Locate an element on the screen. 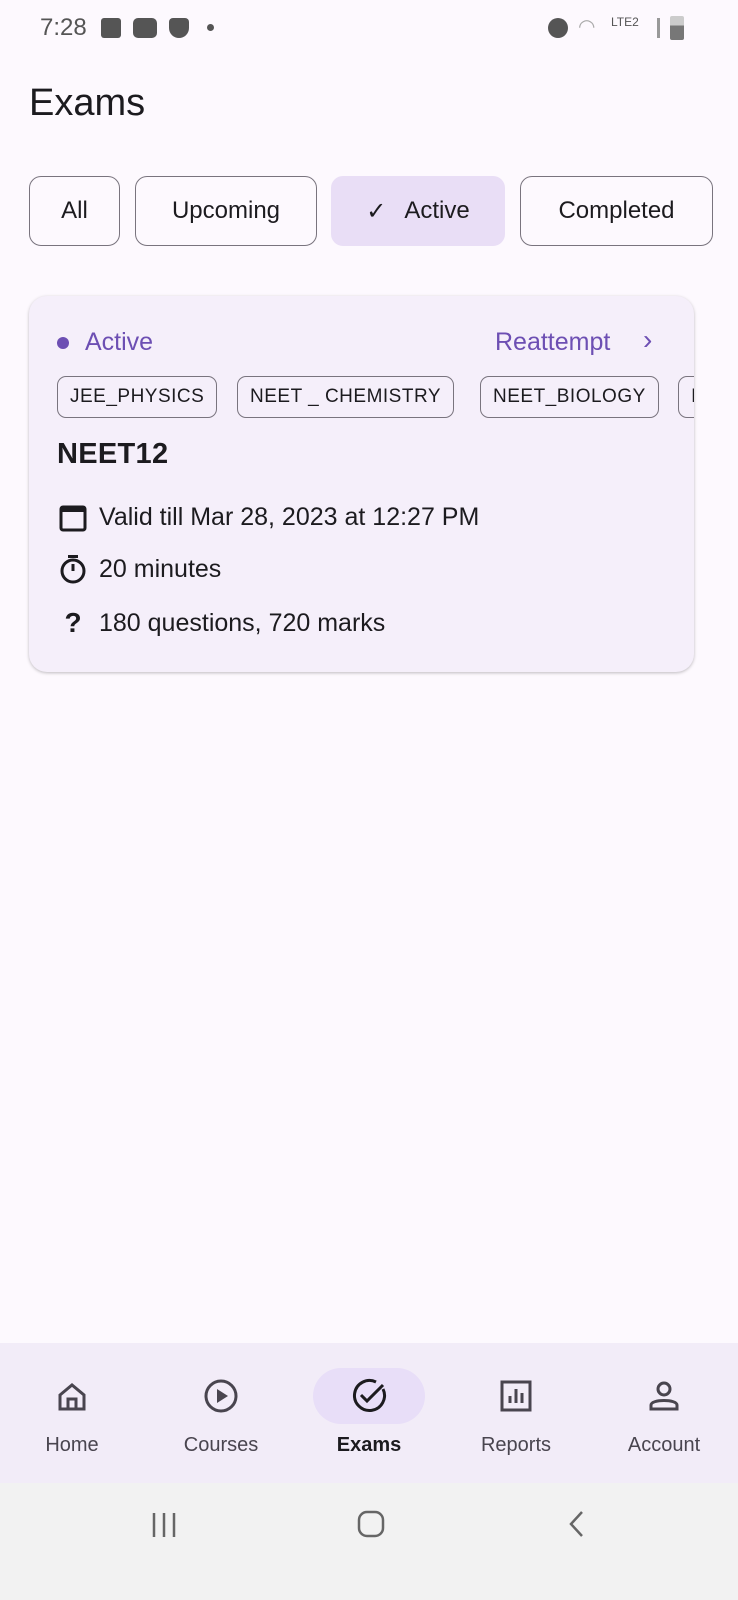  nav-home: Home is located at coordinates (73, 1413).